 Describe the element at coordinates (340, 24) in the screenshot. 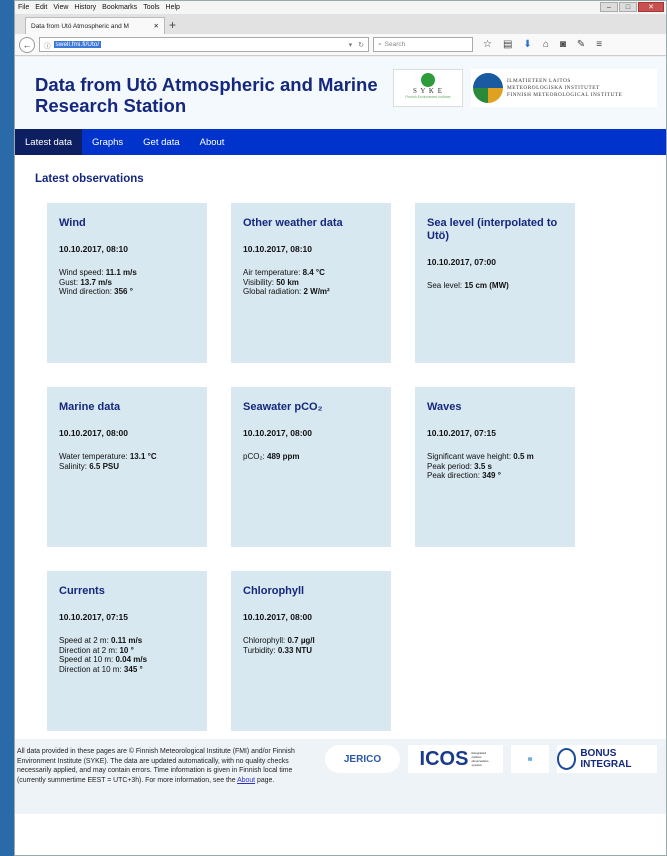

I see `tab-bar: Data from Utö Atmospheric and M ✕ +` at that location.